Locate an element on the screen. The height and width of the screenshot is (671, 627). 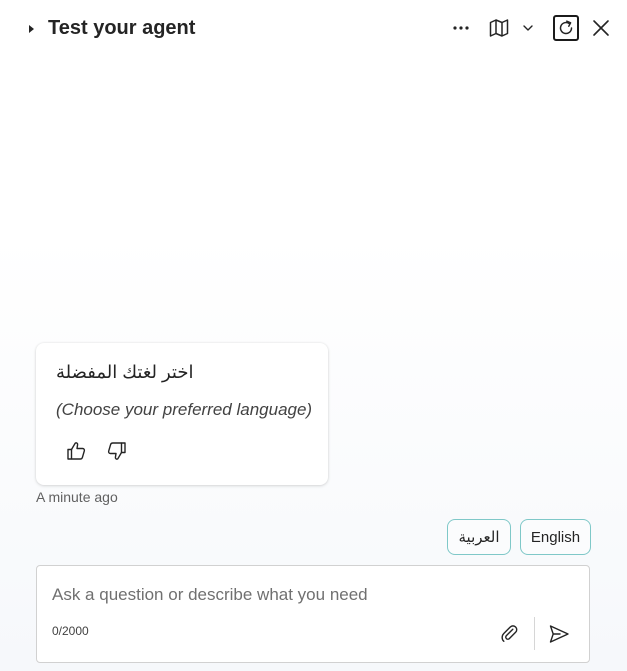
message-english-text: (Choose your preferred language) is located at coordinates (184, 409).